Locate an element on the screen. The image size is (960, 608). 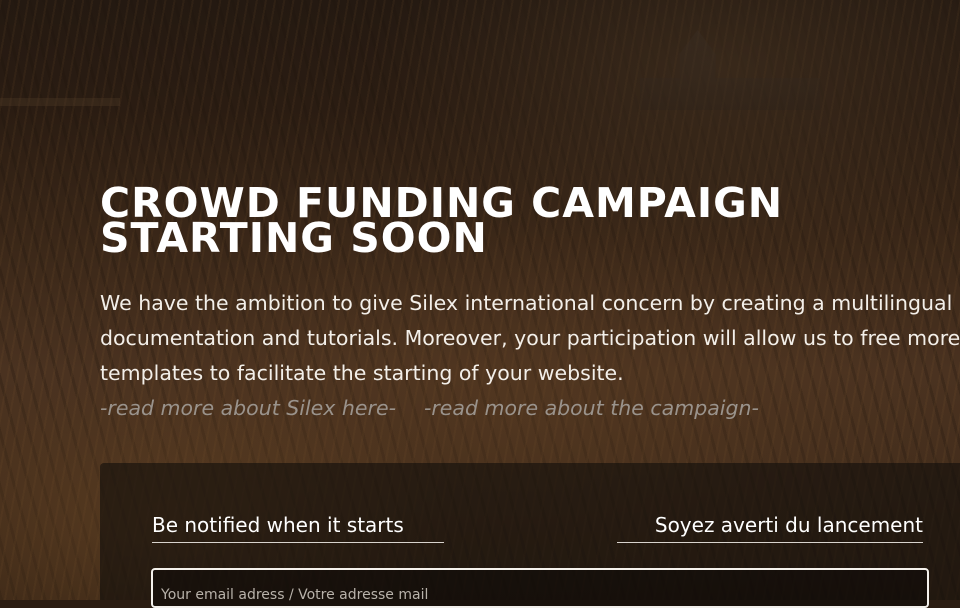
email-field-wrapper is located at coordinates (540, 588).